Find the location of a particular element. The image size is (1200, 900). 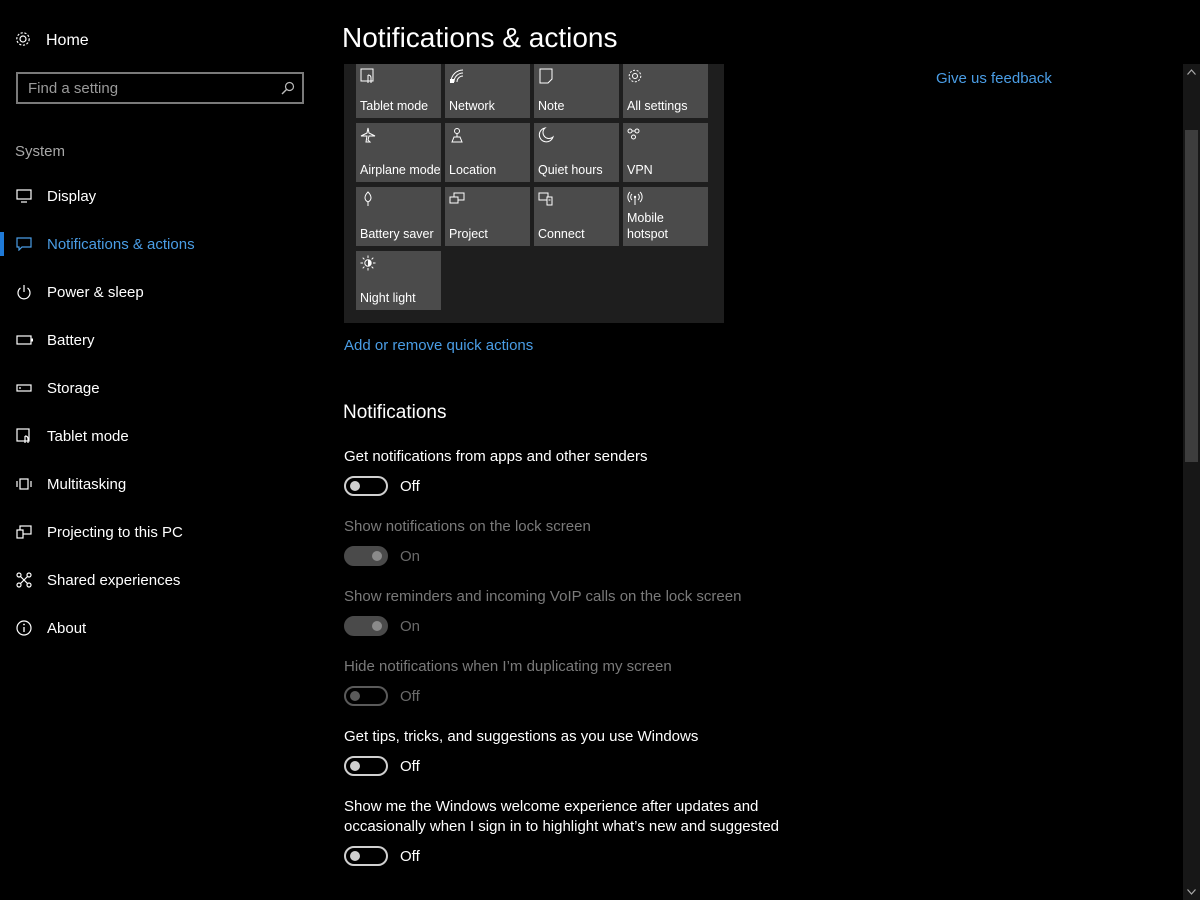

gear-icon is located at coordinates (23, 41).